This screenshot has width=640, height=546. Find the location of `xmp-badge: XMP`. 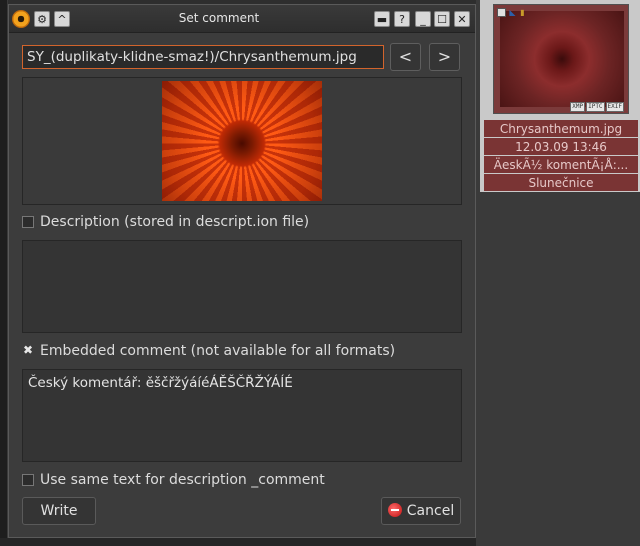

xmp-badge: XMP is located at coordinates (577, 107).